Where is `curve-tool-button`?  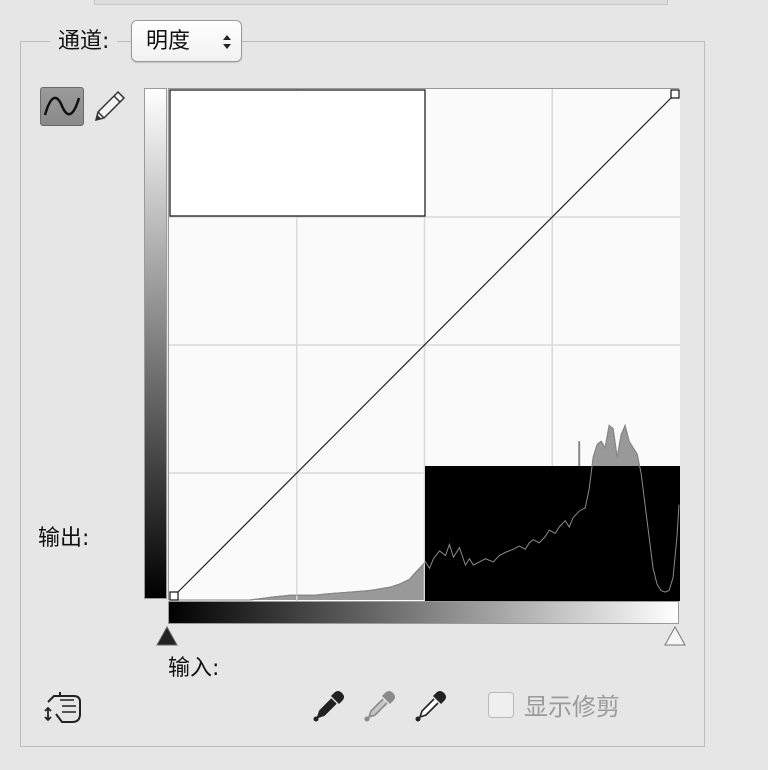
curve-tool-button is located at coordinates (62, 106).